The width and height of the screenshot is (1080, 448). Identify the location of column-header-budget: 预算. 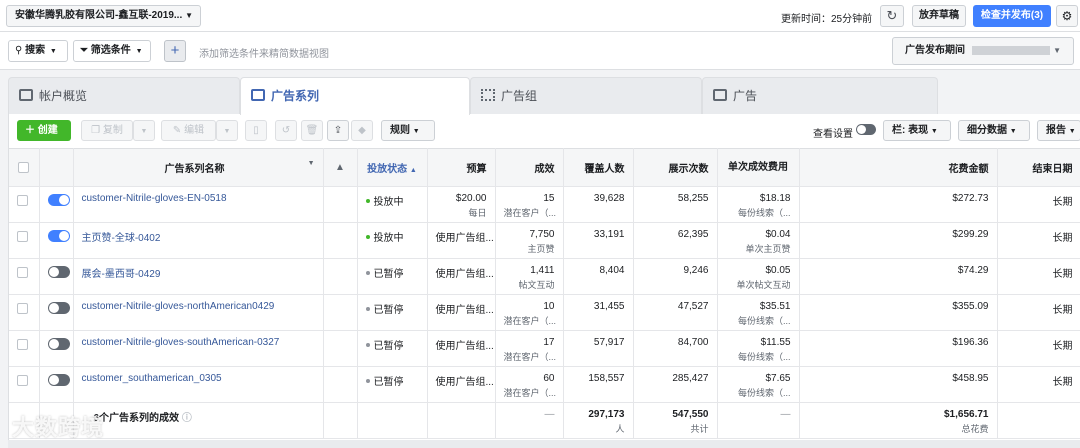
(461, 167).